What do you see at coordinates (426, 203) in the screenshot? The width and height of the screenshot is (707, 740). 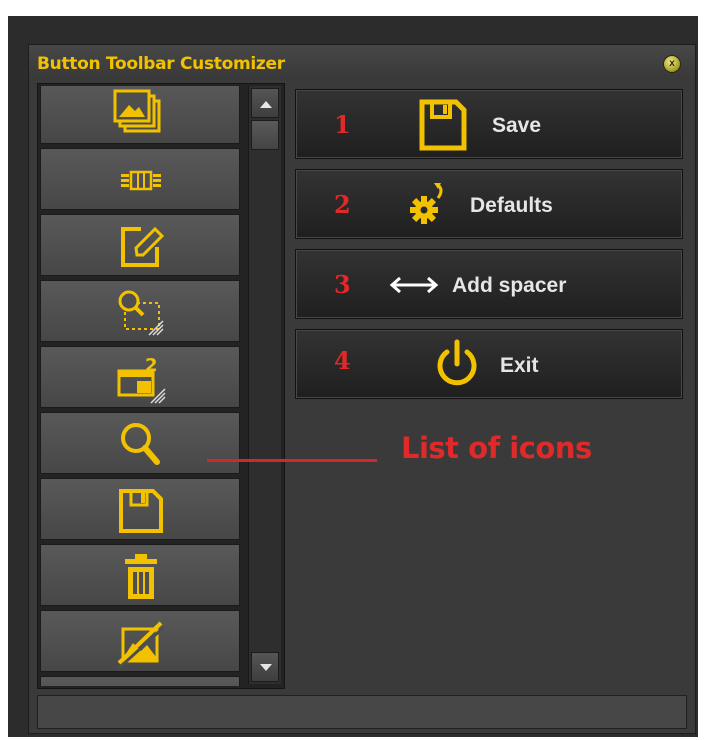 I see `gear-reset-icon` at bounding box center [426, 203].